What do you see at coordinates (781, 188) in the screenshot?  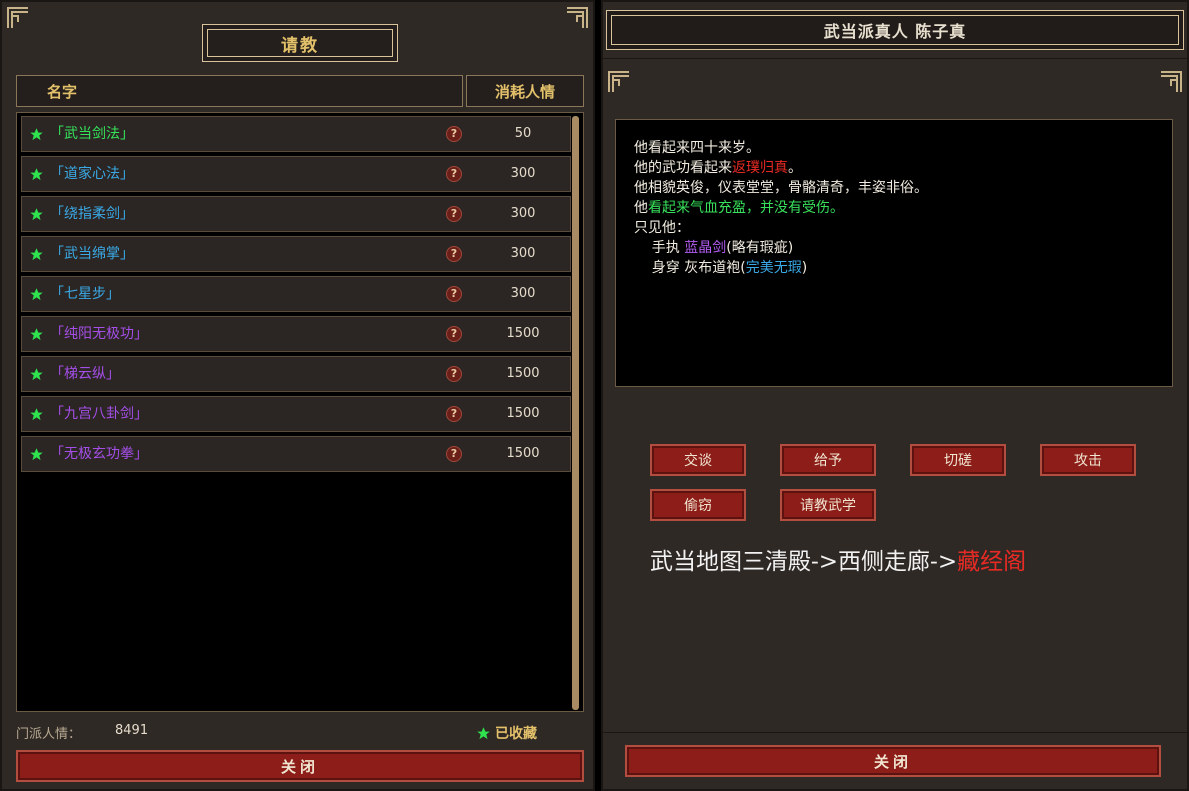 I see `desc-line: 他相貌英俊，仪表堂堂，骨骼清奇，丰姿非俗。` at bounding box center [781, 188].